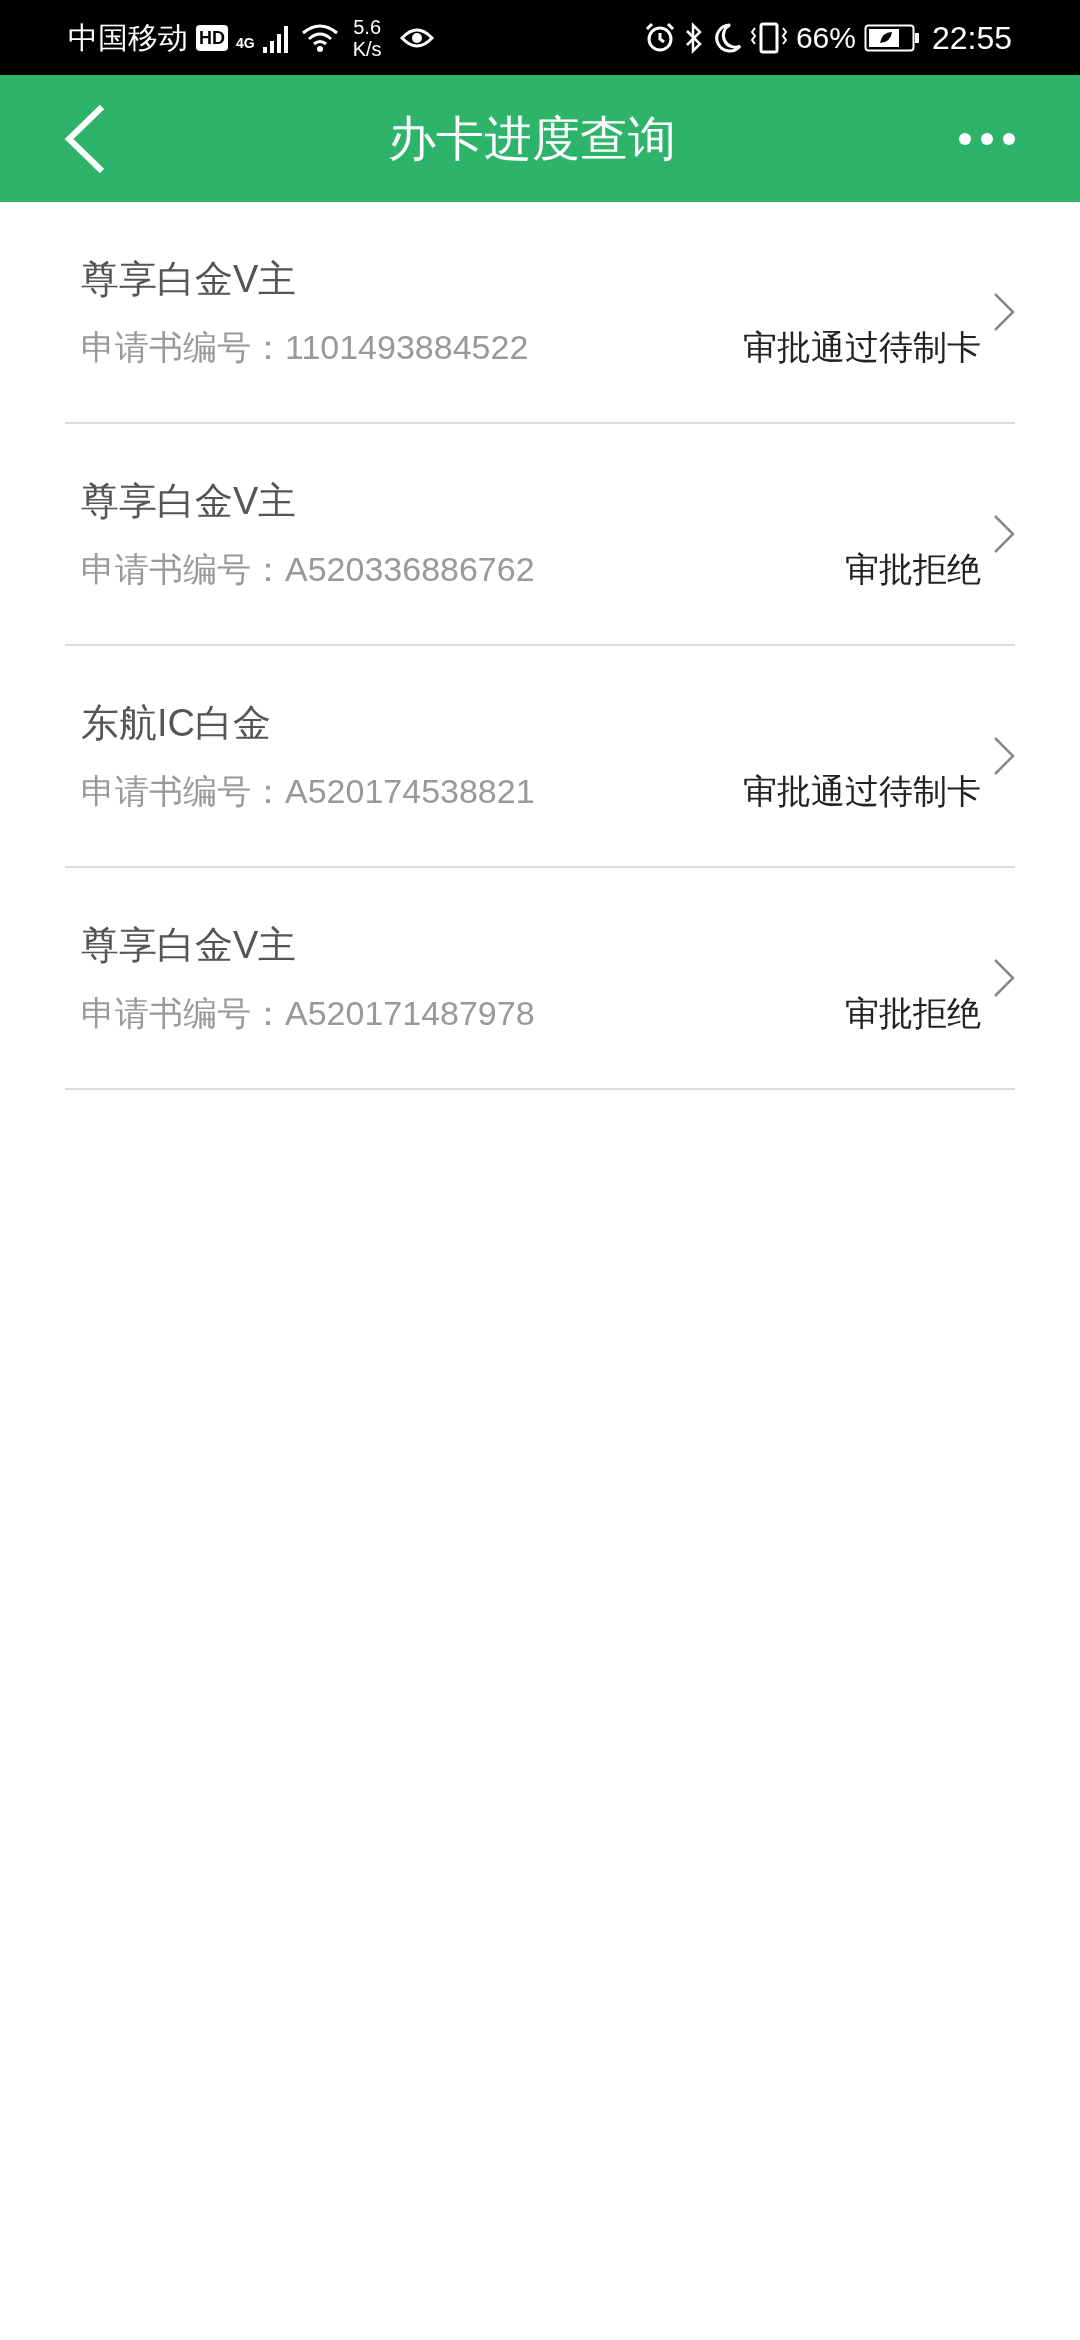 Image resolution: width=1080 pixels, height=2340 pixels. What do you see at coordinates (540, 979) in the screenshot?
I see `application-item: 尊享白金V主 申请书编号：A520171487978 审批拒绝` at bounding box center [540, 979].